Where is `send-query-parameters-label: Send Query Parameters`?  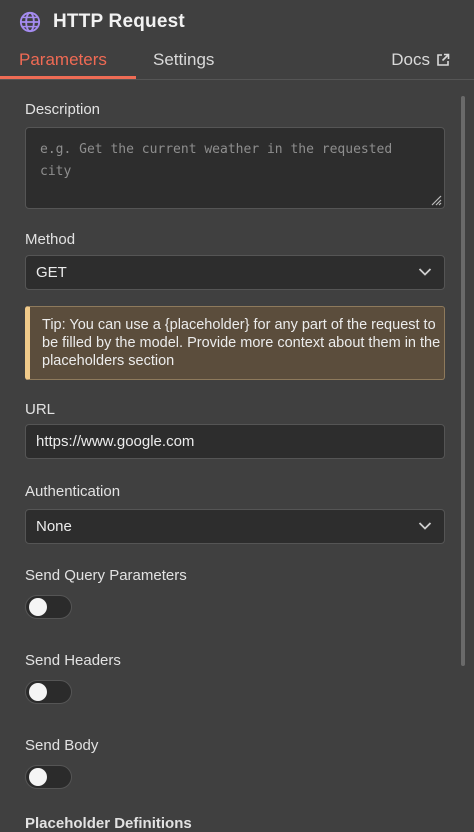
send-query-parameters-label: Send Query Parameters is located at coordinates (106, 575).